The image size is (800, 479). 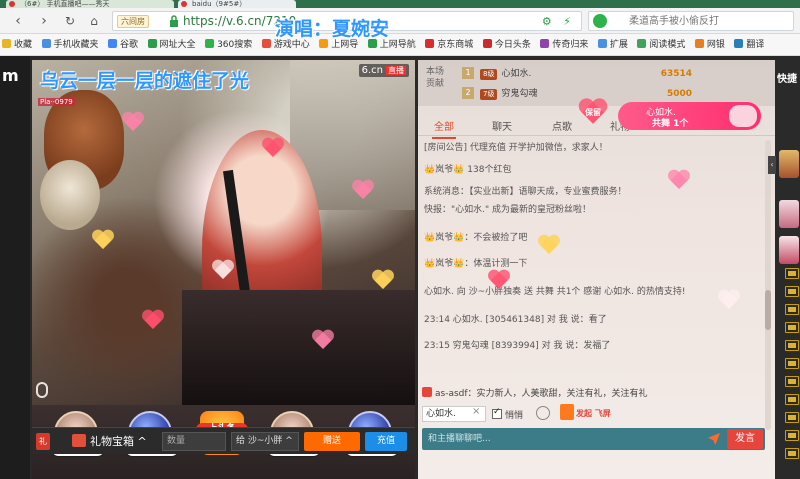 I want to click on lock-icon, so click(x=174, y=21).